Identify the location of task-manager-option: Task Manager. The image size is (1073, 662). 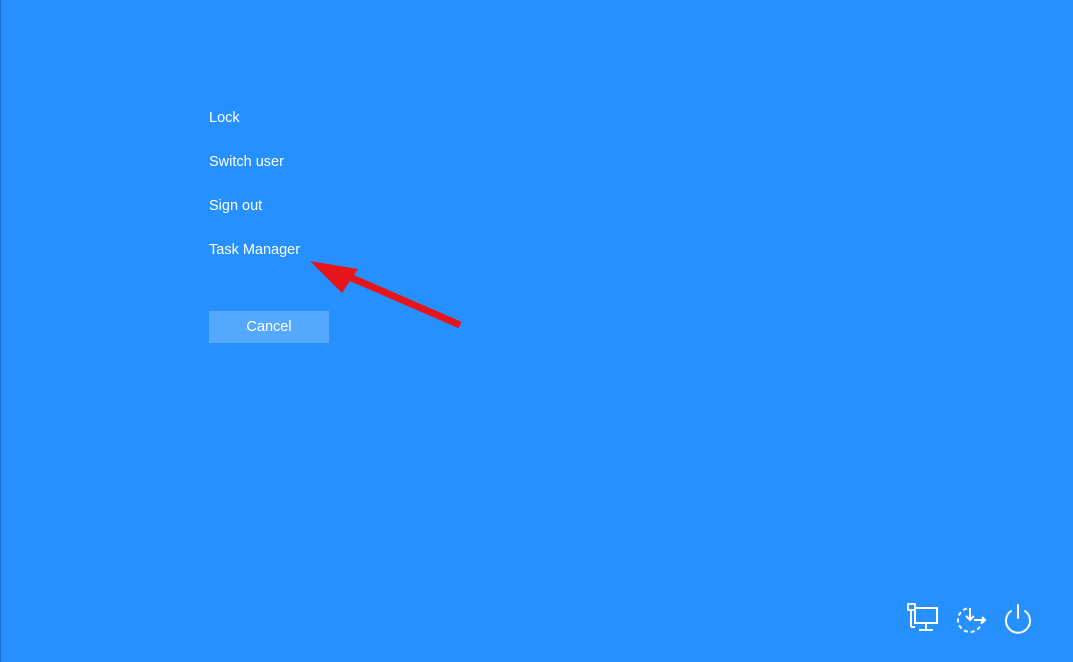
(254, 250).